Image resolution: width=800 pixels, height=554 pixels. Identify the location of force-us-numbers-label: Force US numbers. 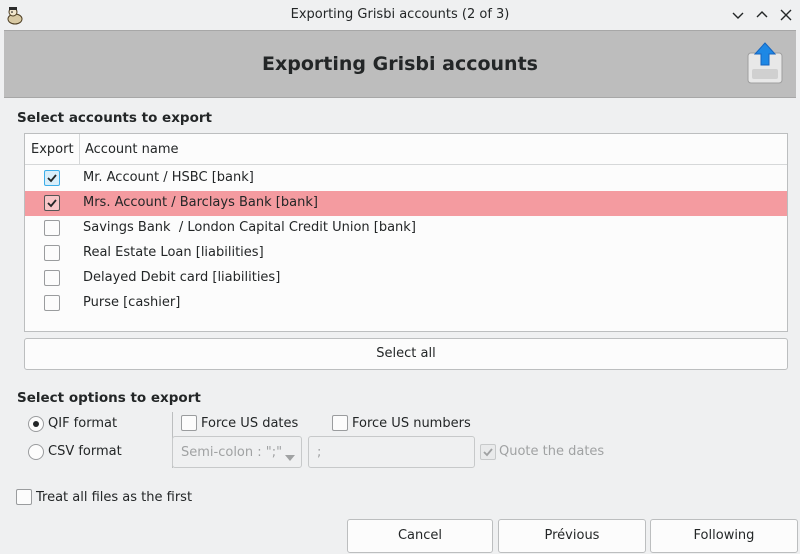
(411, 423).